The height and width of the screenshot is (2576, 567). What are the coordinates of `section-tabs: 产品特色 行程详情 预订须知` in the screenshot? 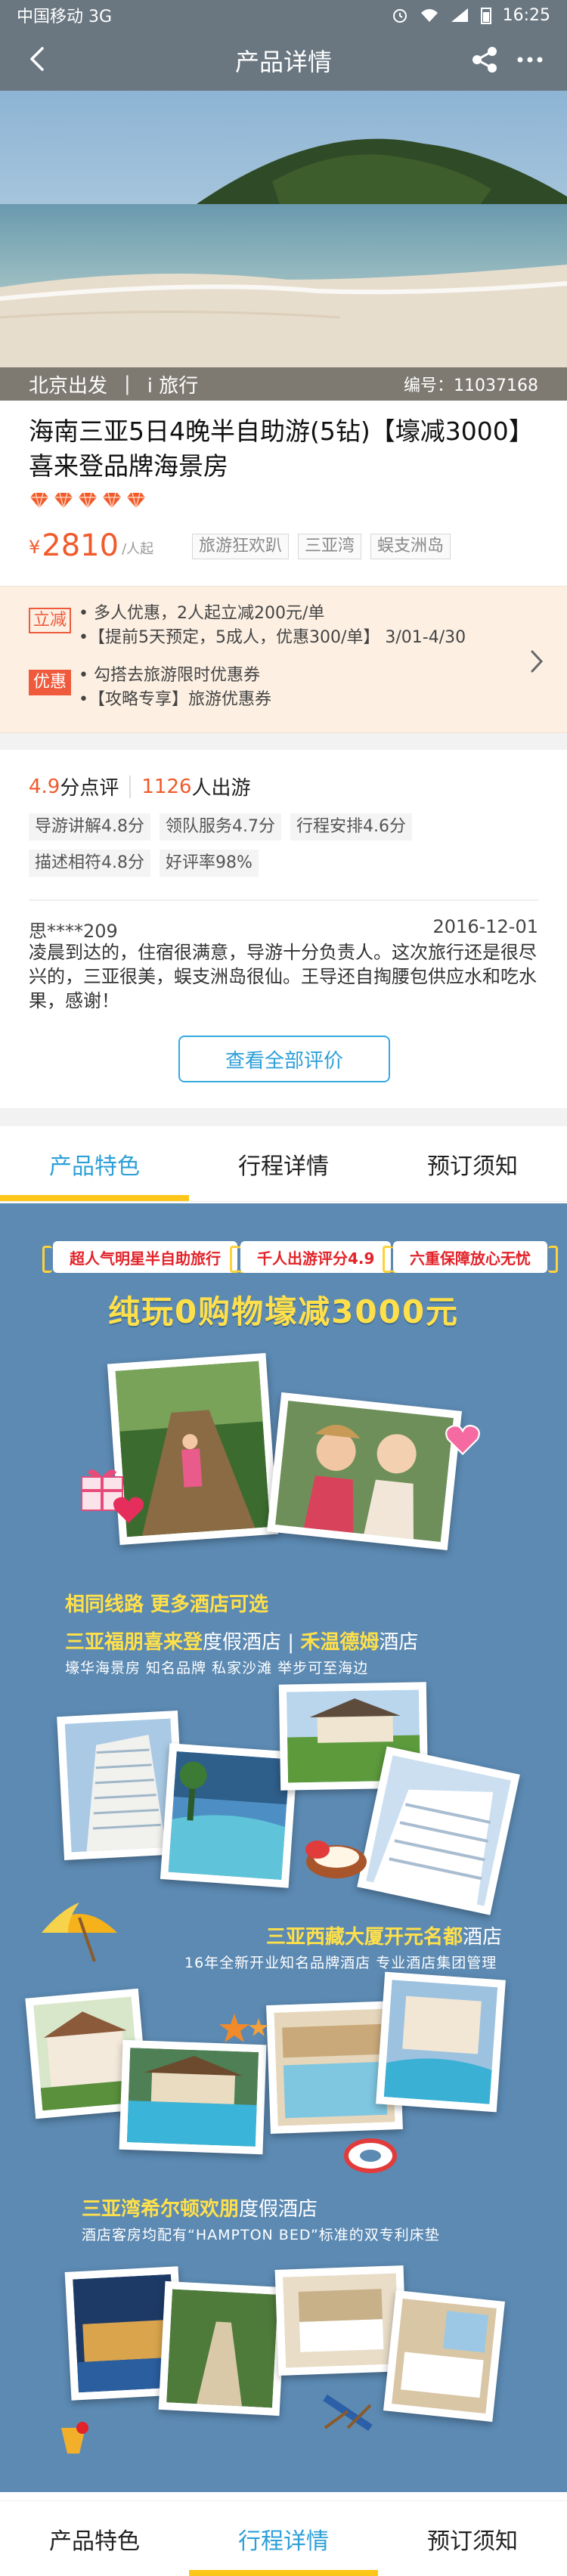 It's located at (283, 1164).